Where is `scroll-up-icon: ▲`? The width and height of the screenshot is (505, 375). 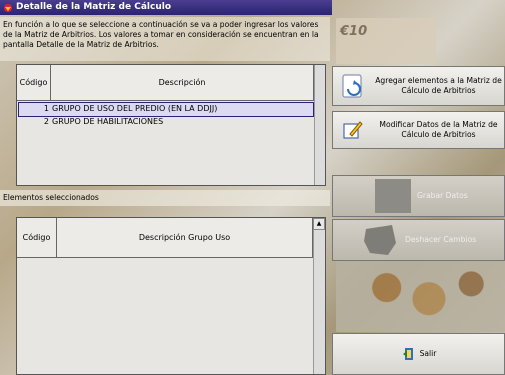
scroll-up-icon: ▲ is located at coordinates (319, 224).